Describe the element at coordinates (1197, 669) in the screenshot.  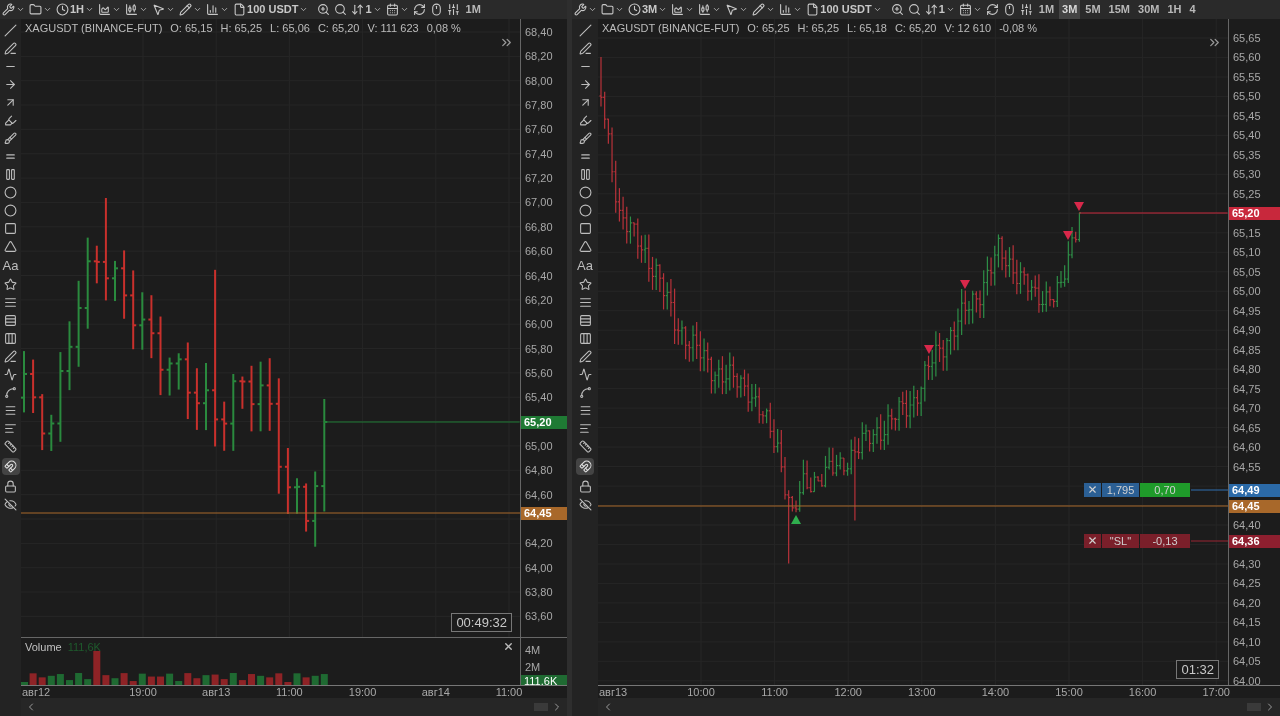
I see `bar-countdown: 01:32` at that location.